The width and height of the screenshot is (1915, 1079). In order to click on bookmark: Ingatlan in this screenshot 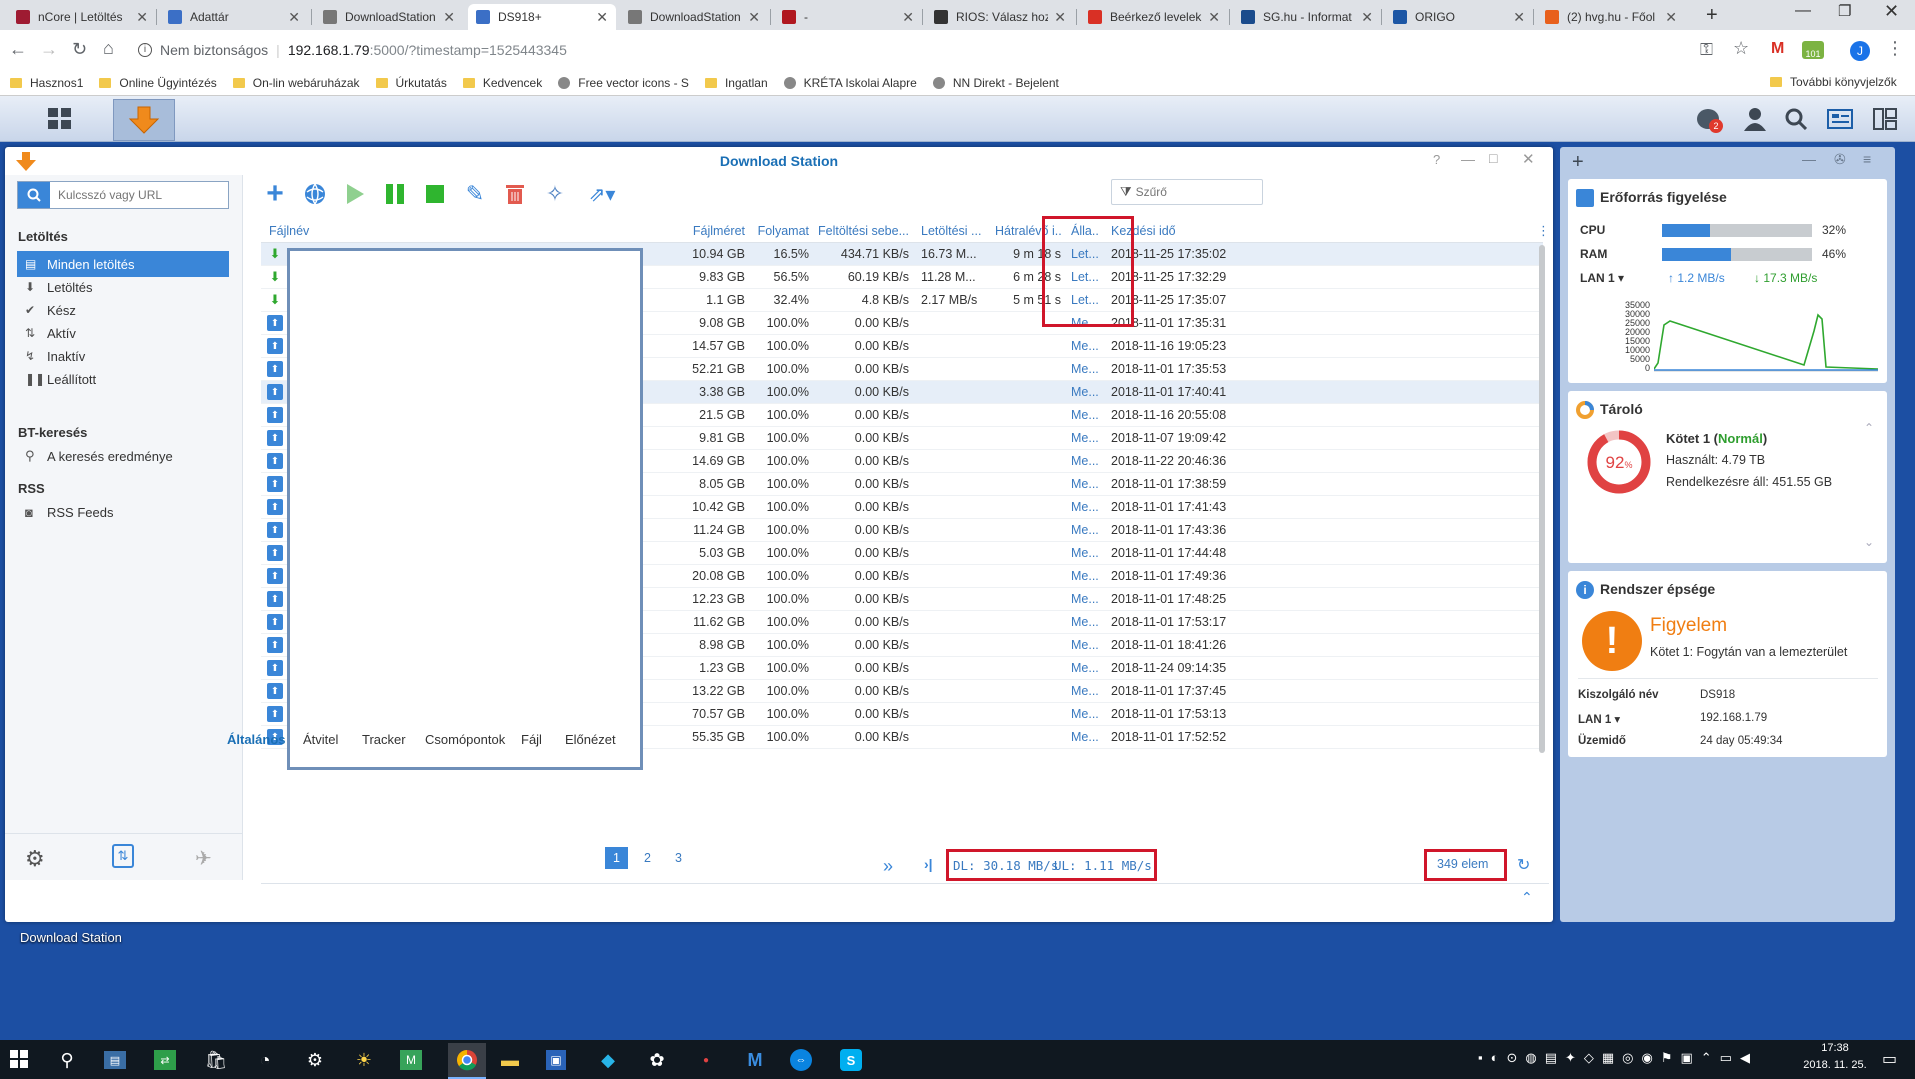, I will do `click(736, 83)`.